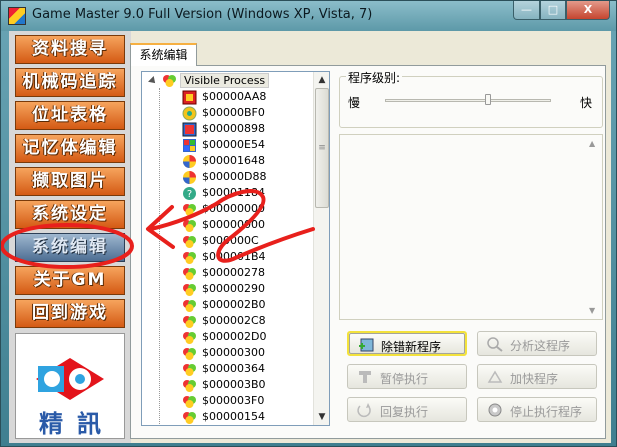 The width and height of the screenshot is (617, 447). I want to click on sidebar-item-address-table: 位址表格, so click(70, 115).